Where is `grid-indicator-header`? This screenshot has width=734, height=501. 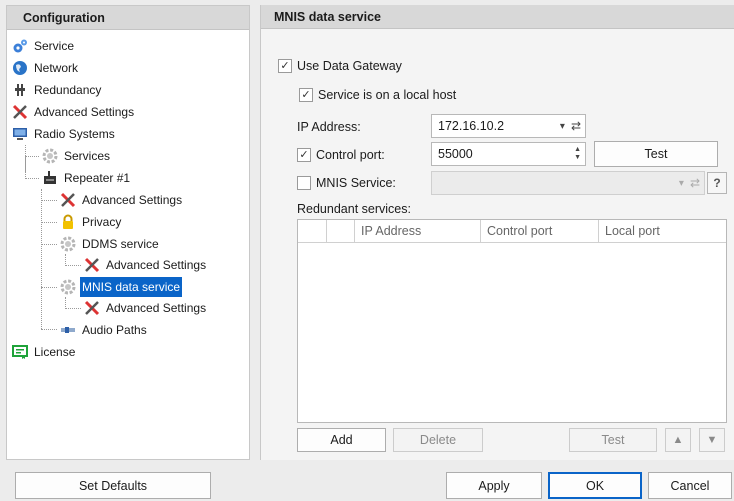
grid-indicator-header is located at coordinates (341, 231).